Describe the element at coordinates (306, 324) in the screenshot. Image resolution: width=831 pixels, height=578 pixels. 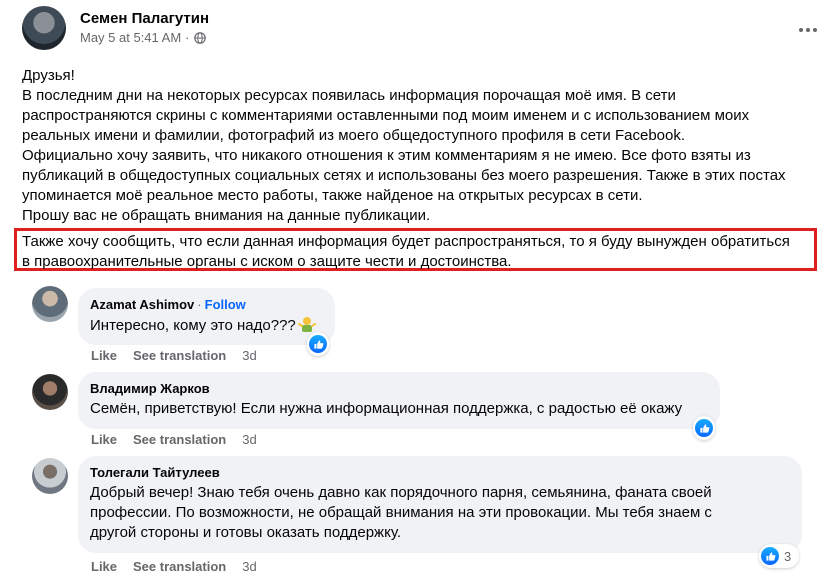
I see `person-shrugging-emoji-icon` at that location.